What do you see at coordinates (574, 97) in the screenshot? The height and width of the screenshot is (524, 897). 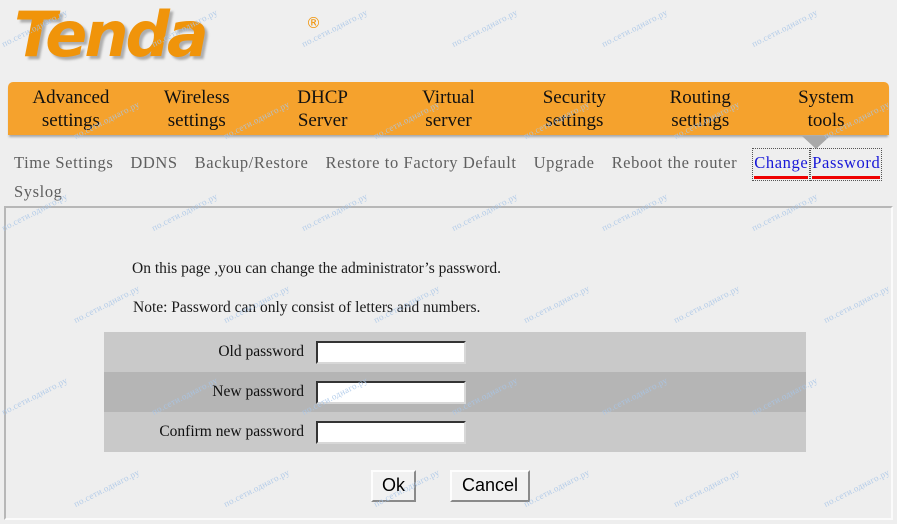 I see `nav-item-label-line1: Security` at bounding box center [574, 97].